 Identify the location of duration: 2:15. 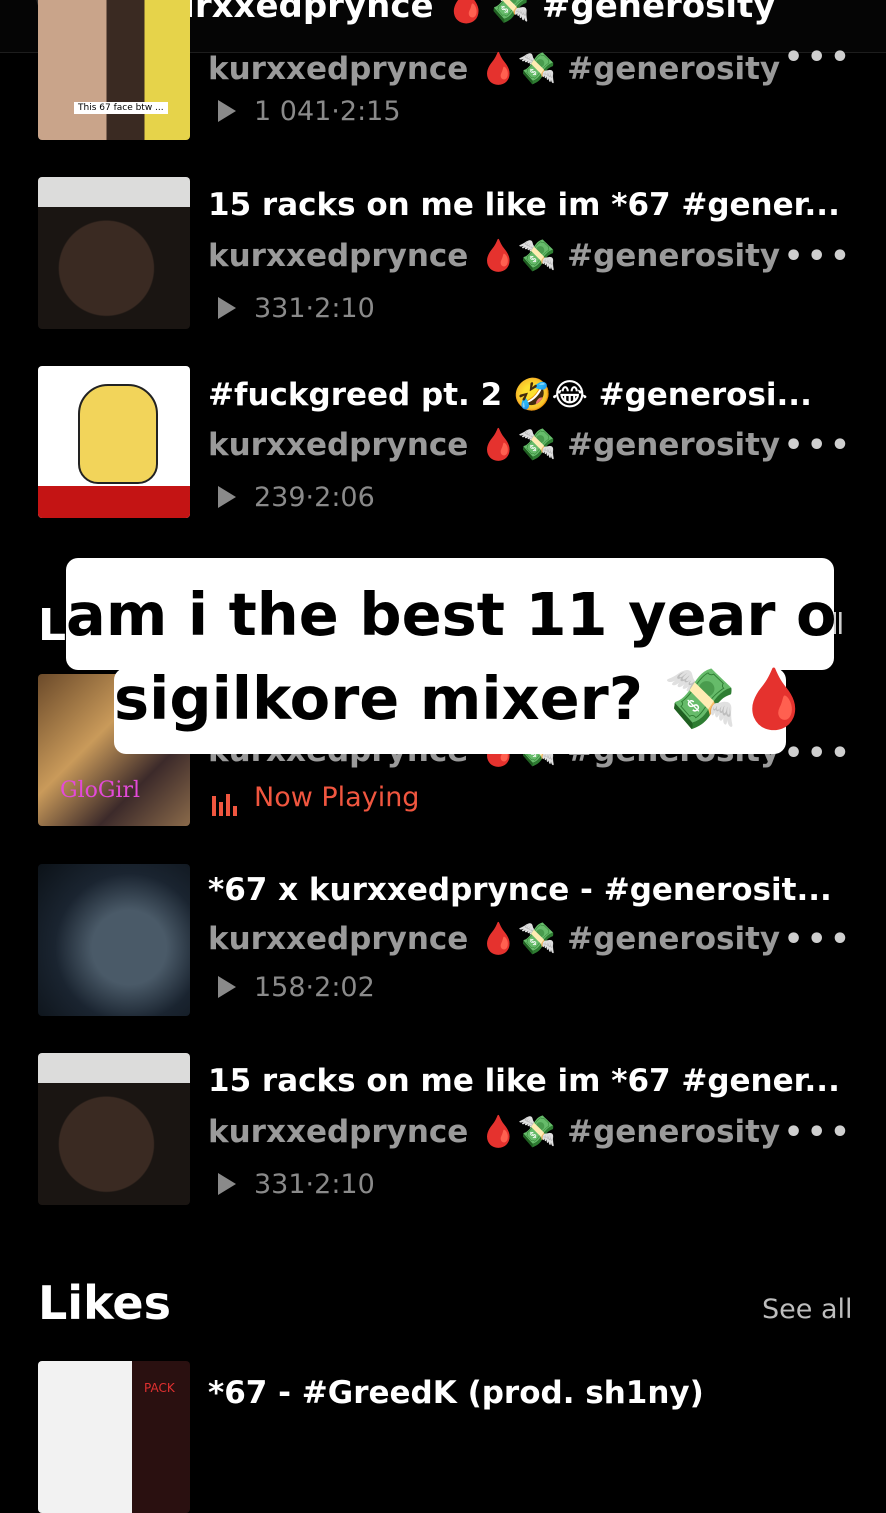
(370, 111).